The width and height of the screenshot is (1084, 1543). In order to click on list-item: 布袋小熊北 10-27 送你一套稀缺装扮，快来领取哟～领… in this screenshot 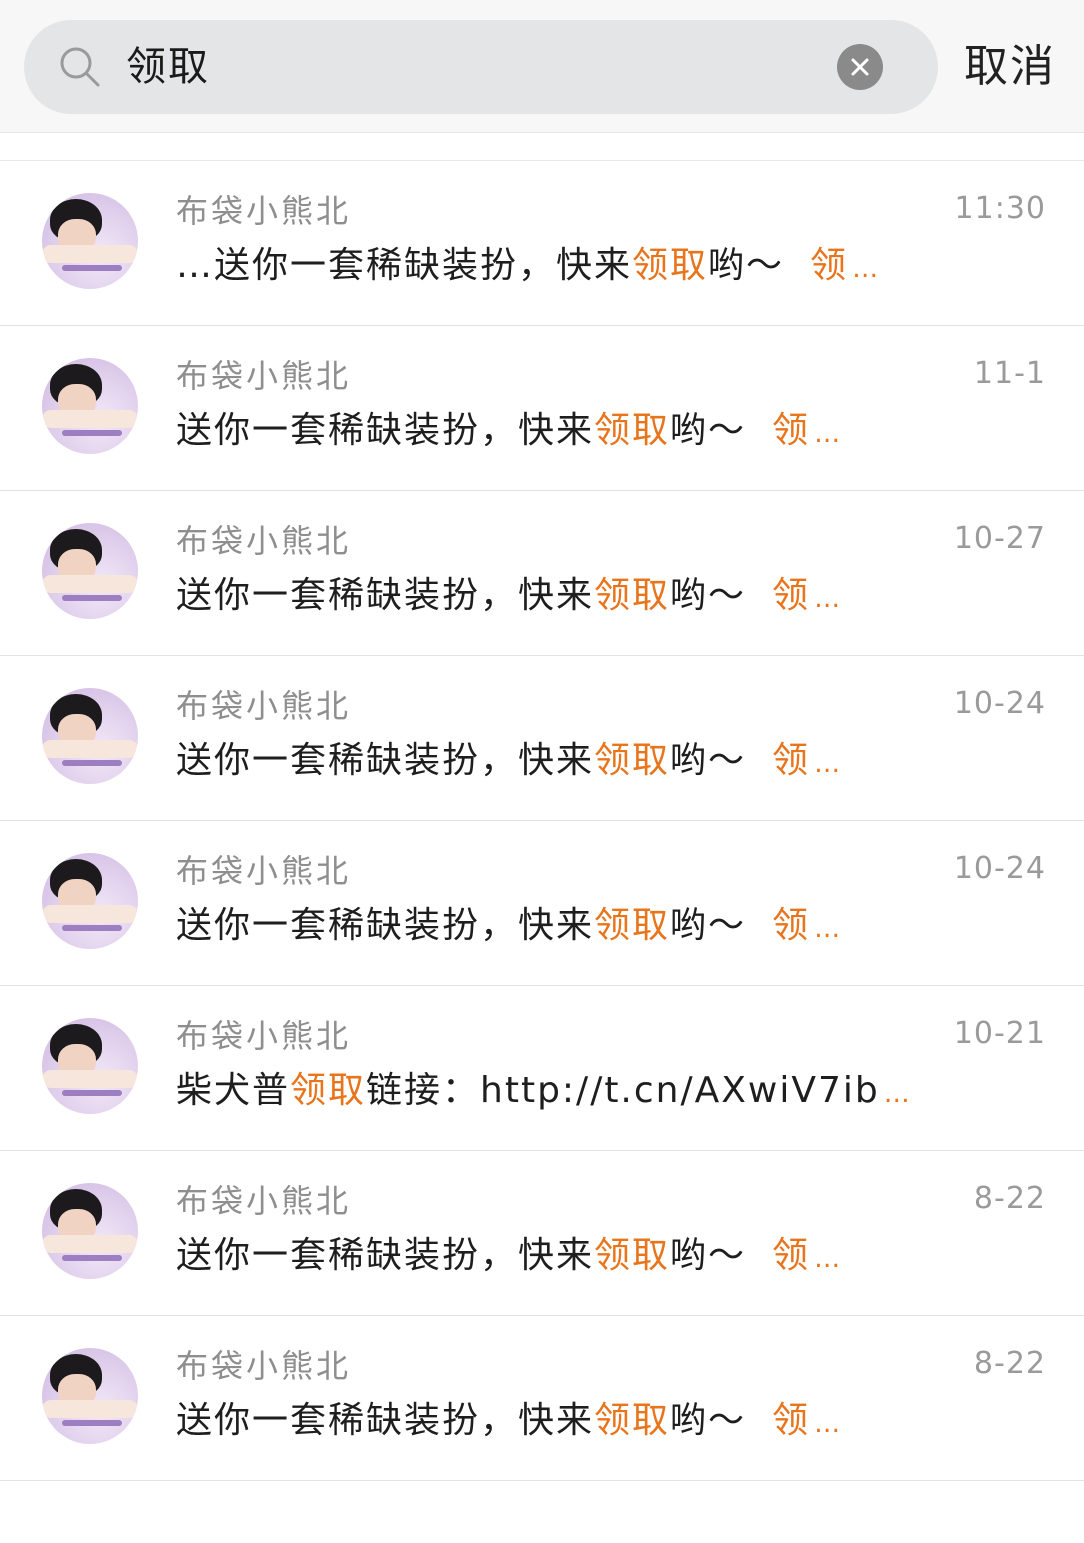, I will do `click(542, 573)`.